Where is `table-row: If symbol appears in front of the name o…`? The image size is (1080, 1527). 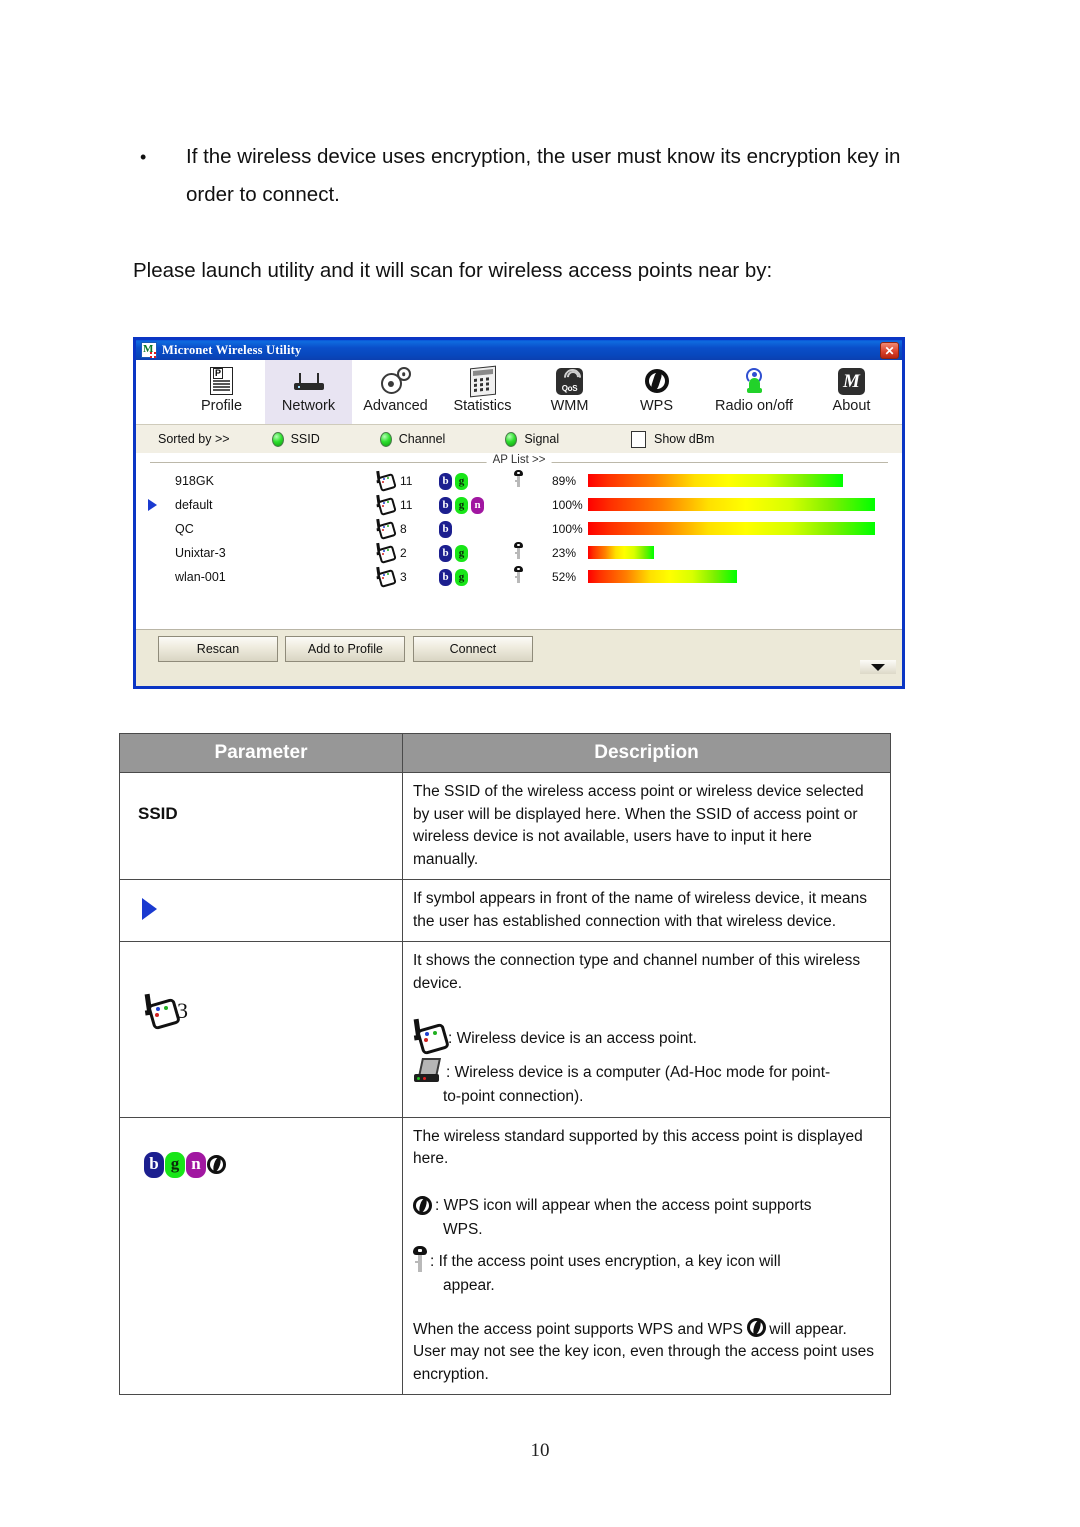
table-row: If symbol appears in front of the name o… is located at coordinates (505, 910).